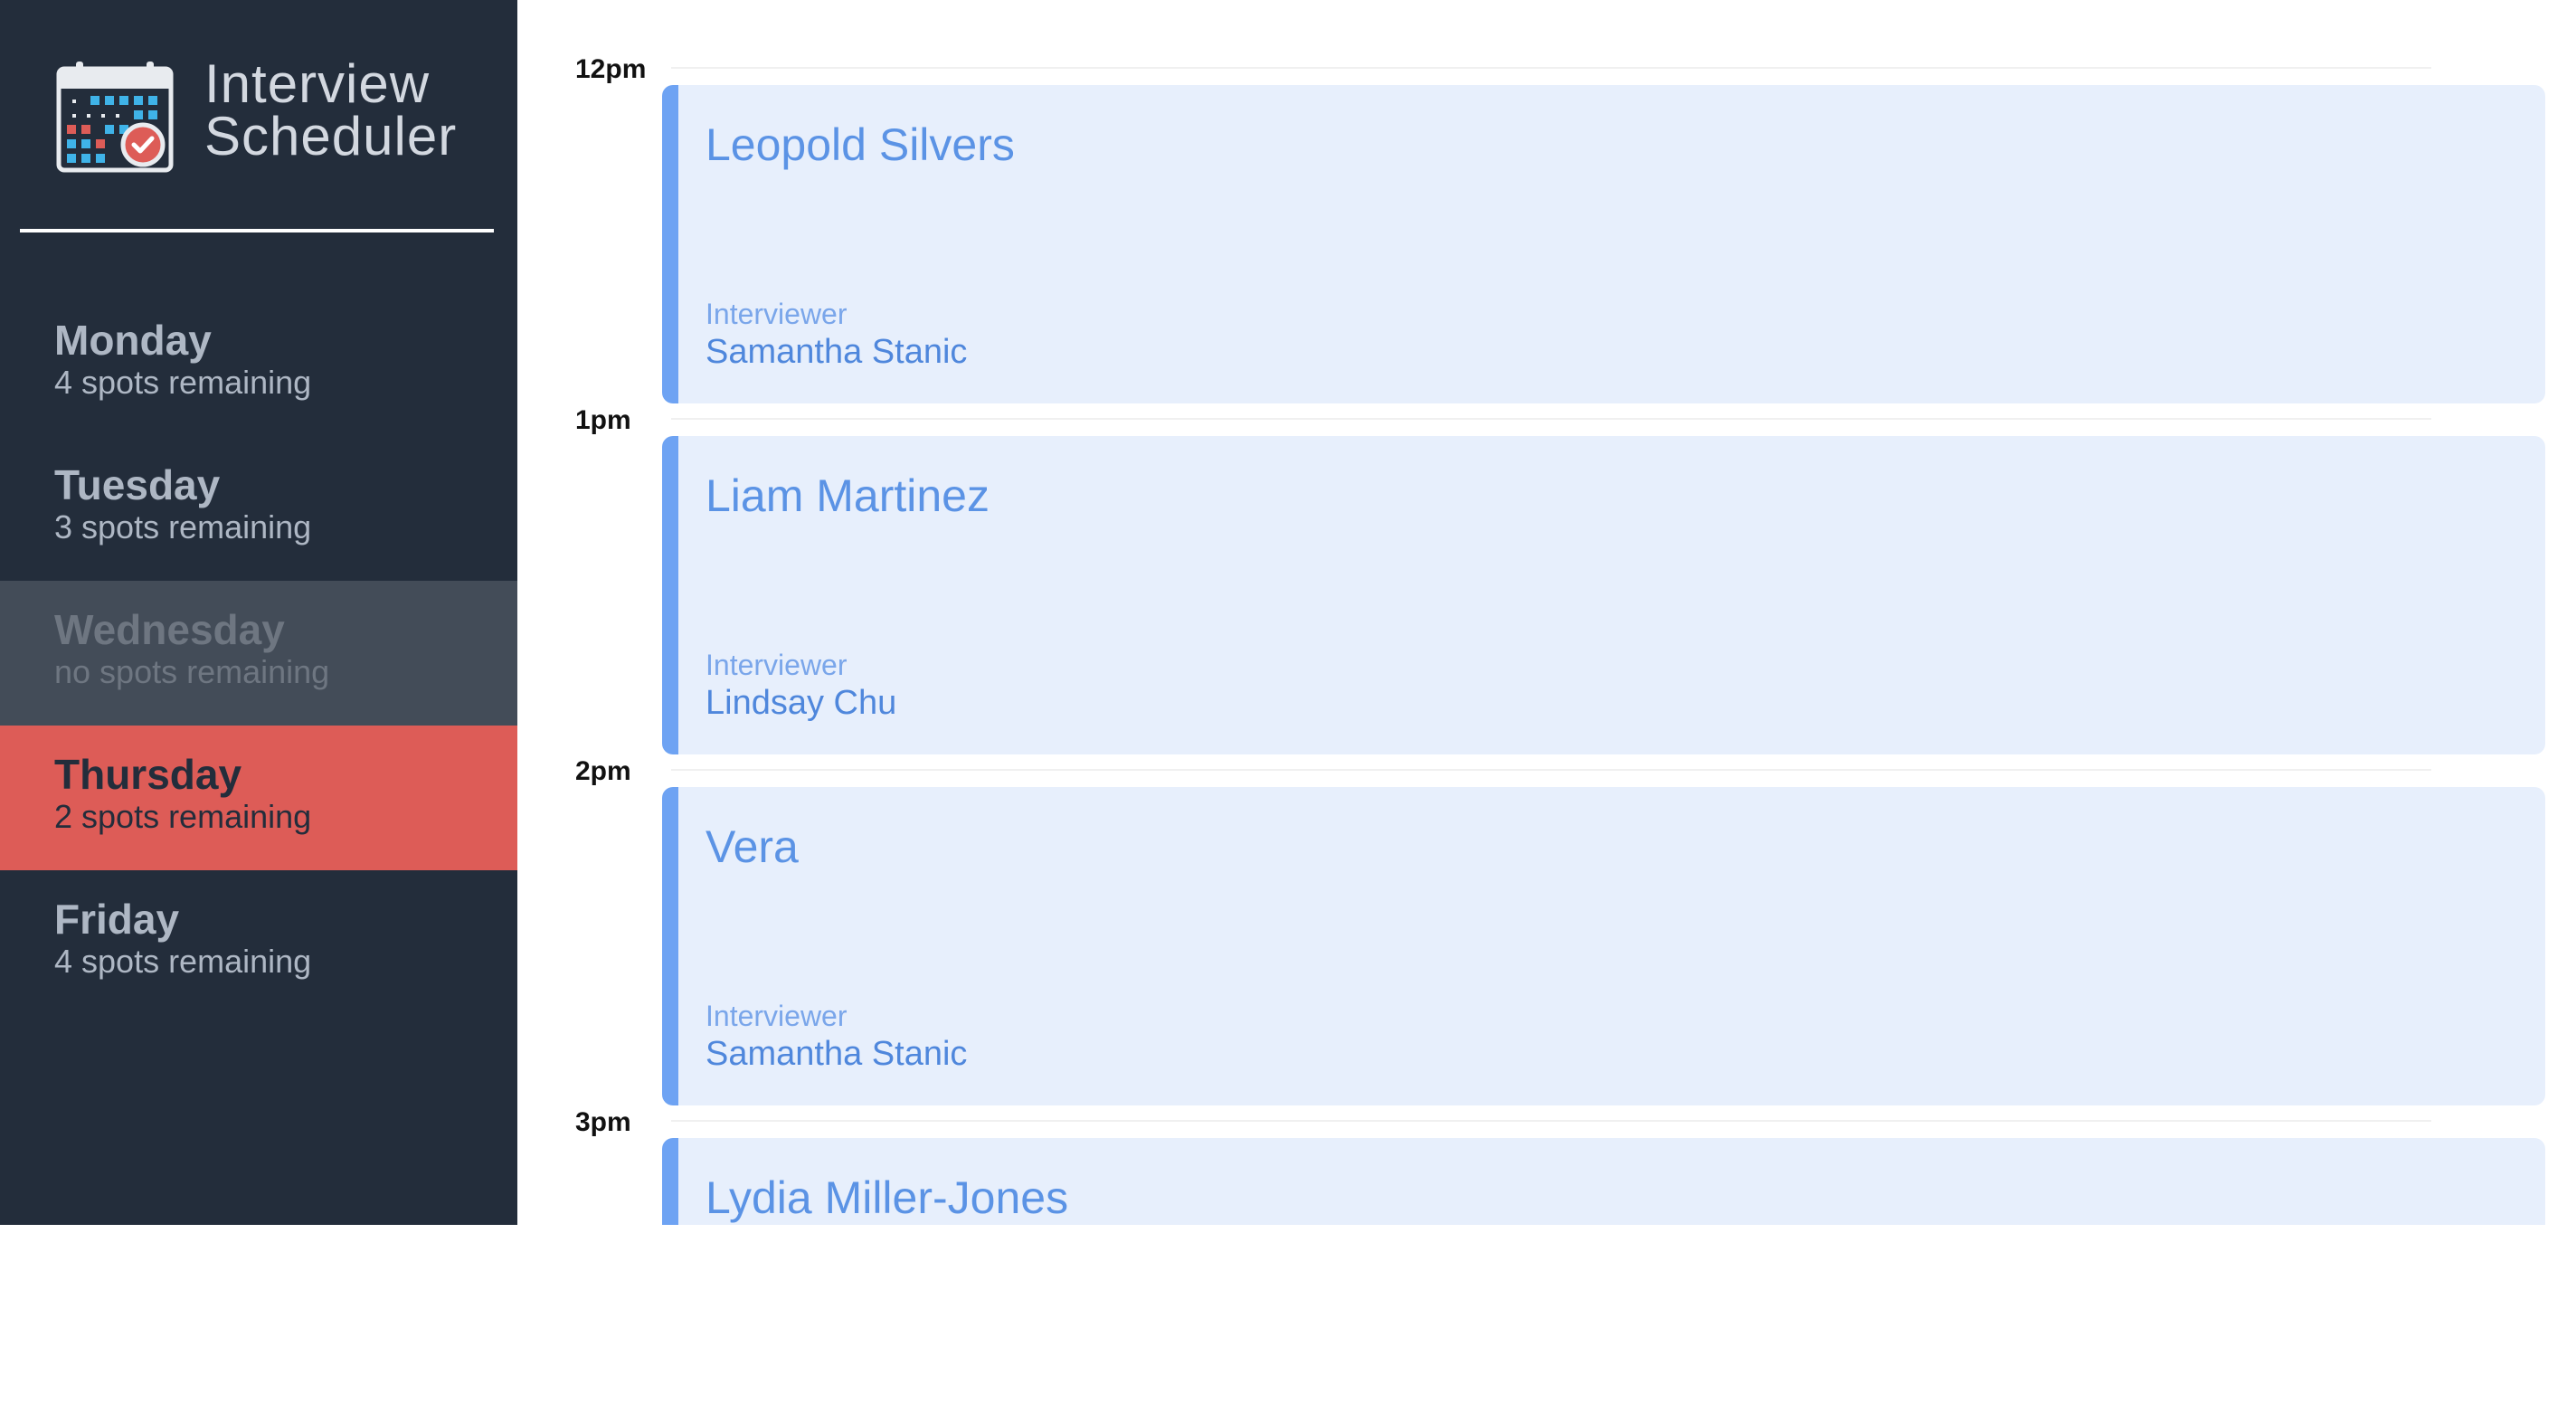 The width and height of the screenshot is (2576, 1404). I want to click on day-name: Monday, so click(133, 340).